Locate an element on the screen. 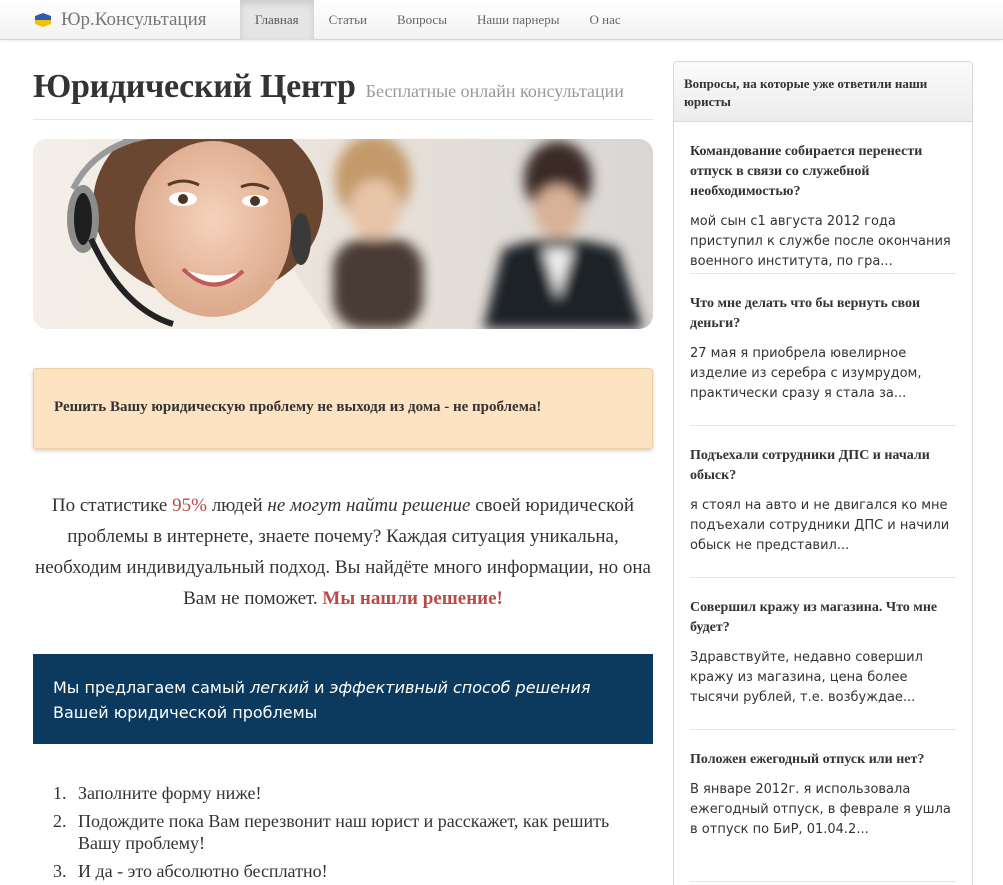 The width and height of the screenshot is (1003, 885). offer-emphasis-1: легкий is located at coordinates (280, 687).